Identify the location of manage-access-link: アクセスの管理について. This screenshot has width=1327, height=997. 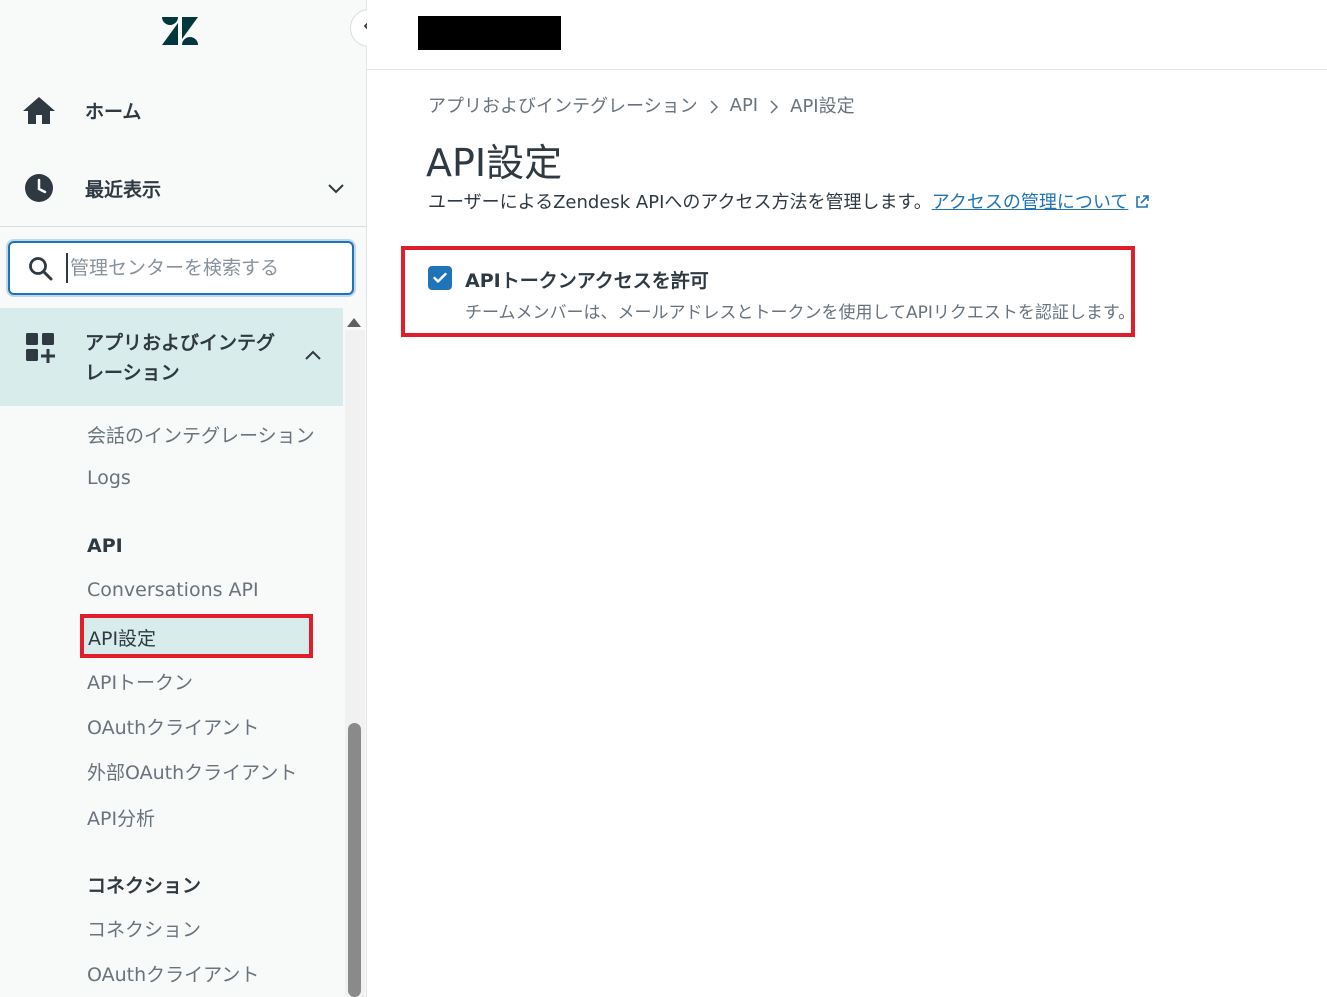
(1030, 202).